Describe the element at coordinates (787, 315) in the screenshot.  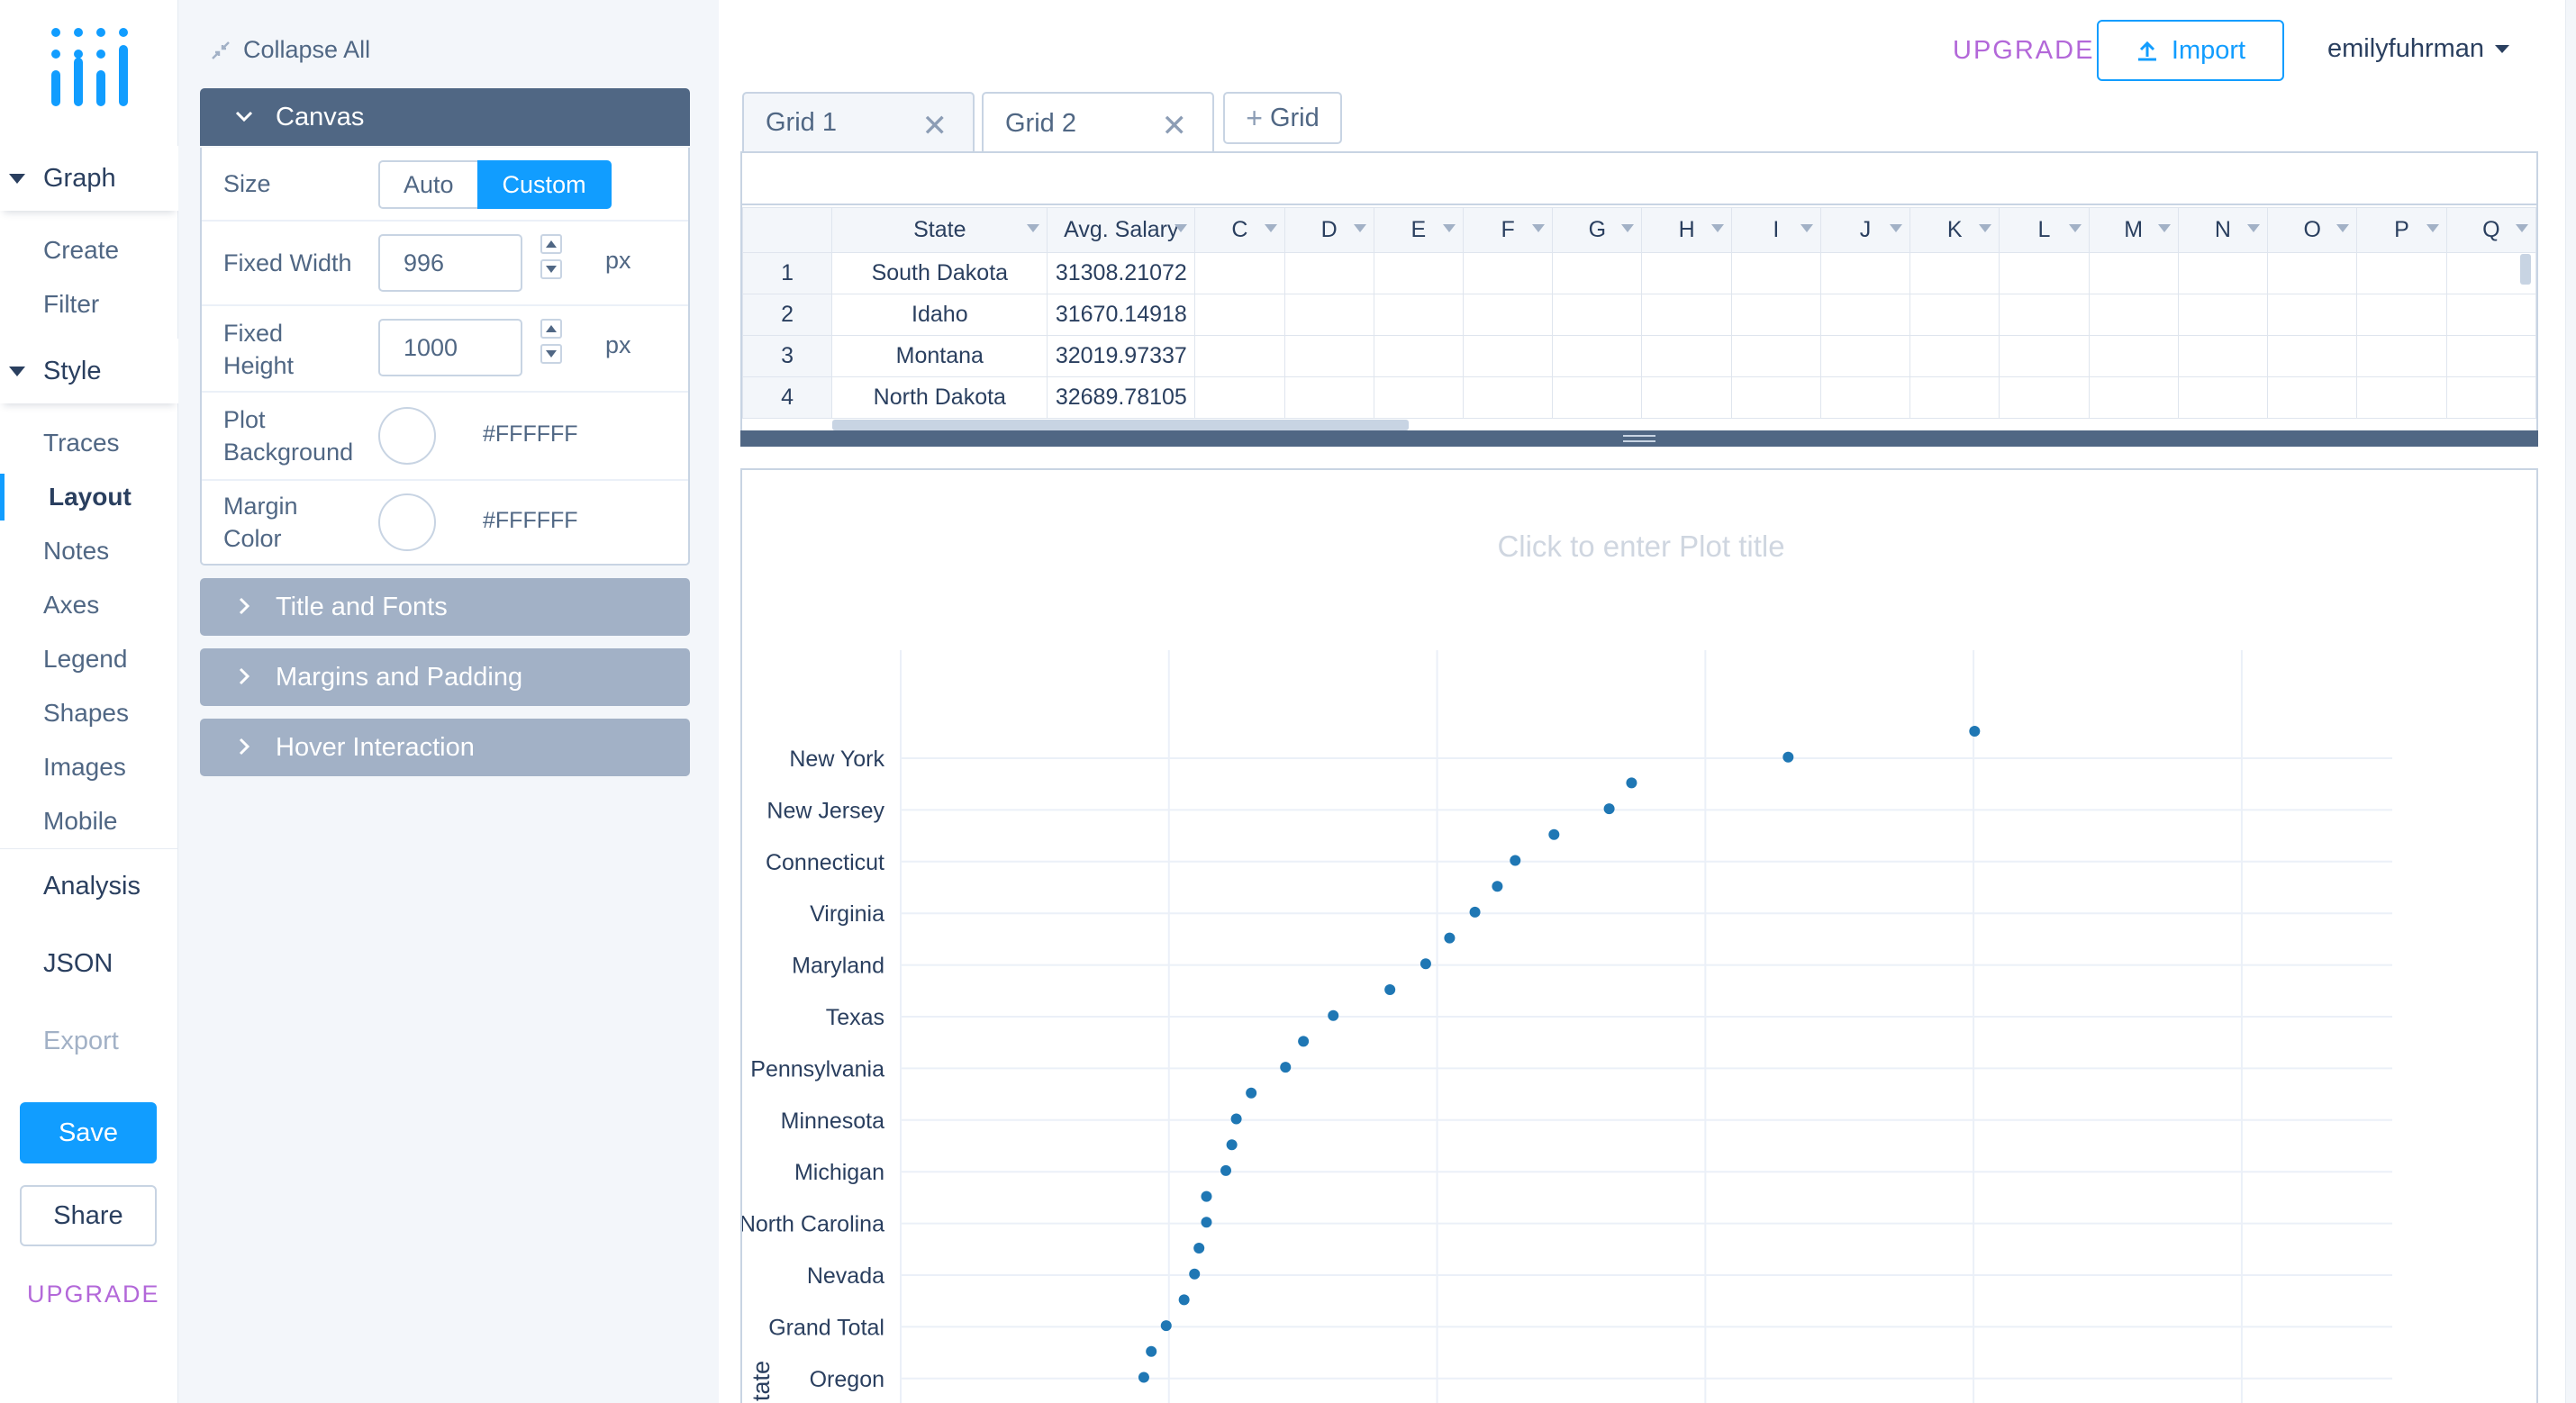
I see `row-number: 2` at that location.